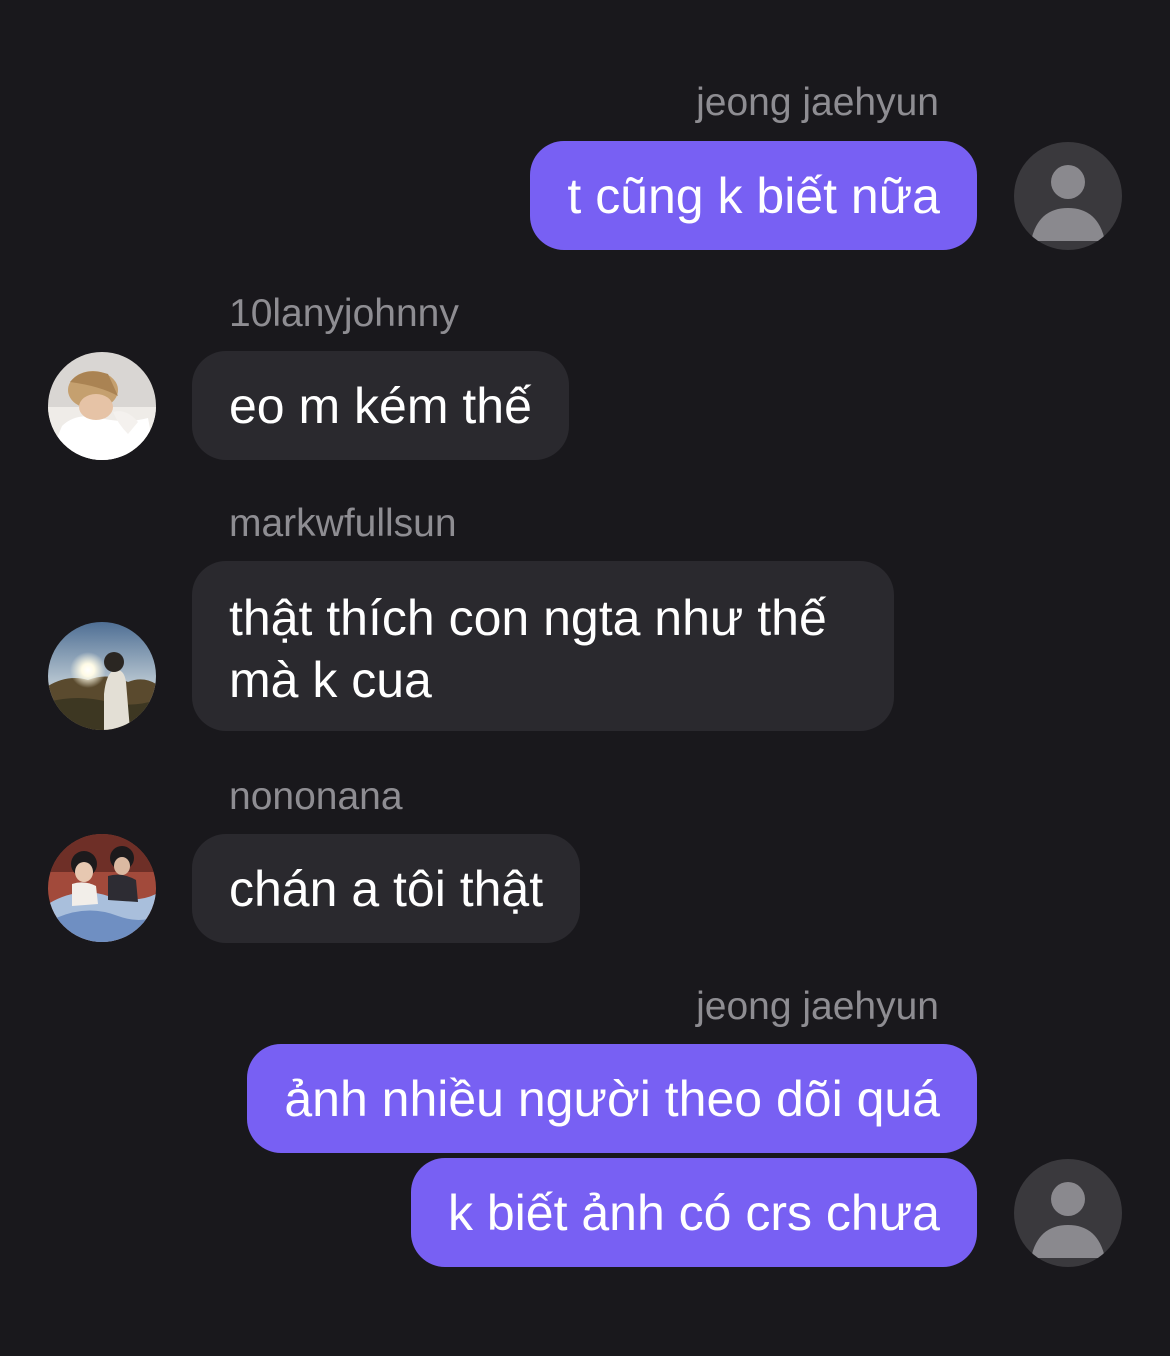  I want to click on sender-name: nononana, so click(316, 796).